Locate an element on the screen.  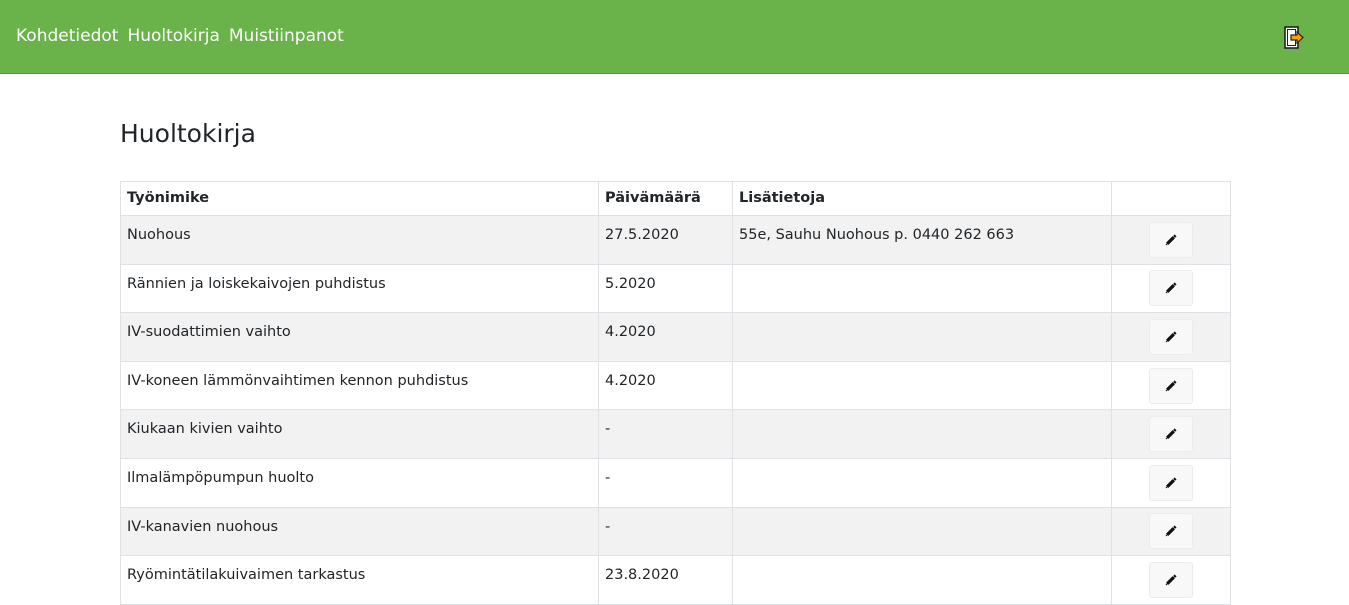
task-cell: Rännien ja loiskekaivojen puhdistus is located at coordinates (359, 288).